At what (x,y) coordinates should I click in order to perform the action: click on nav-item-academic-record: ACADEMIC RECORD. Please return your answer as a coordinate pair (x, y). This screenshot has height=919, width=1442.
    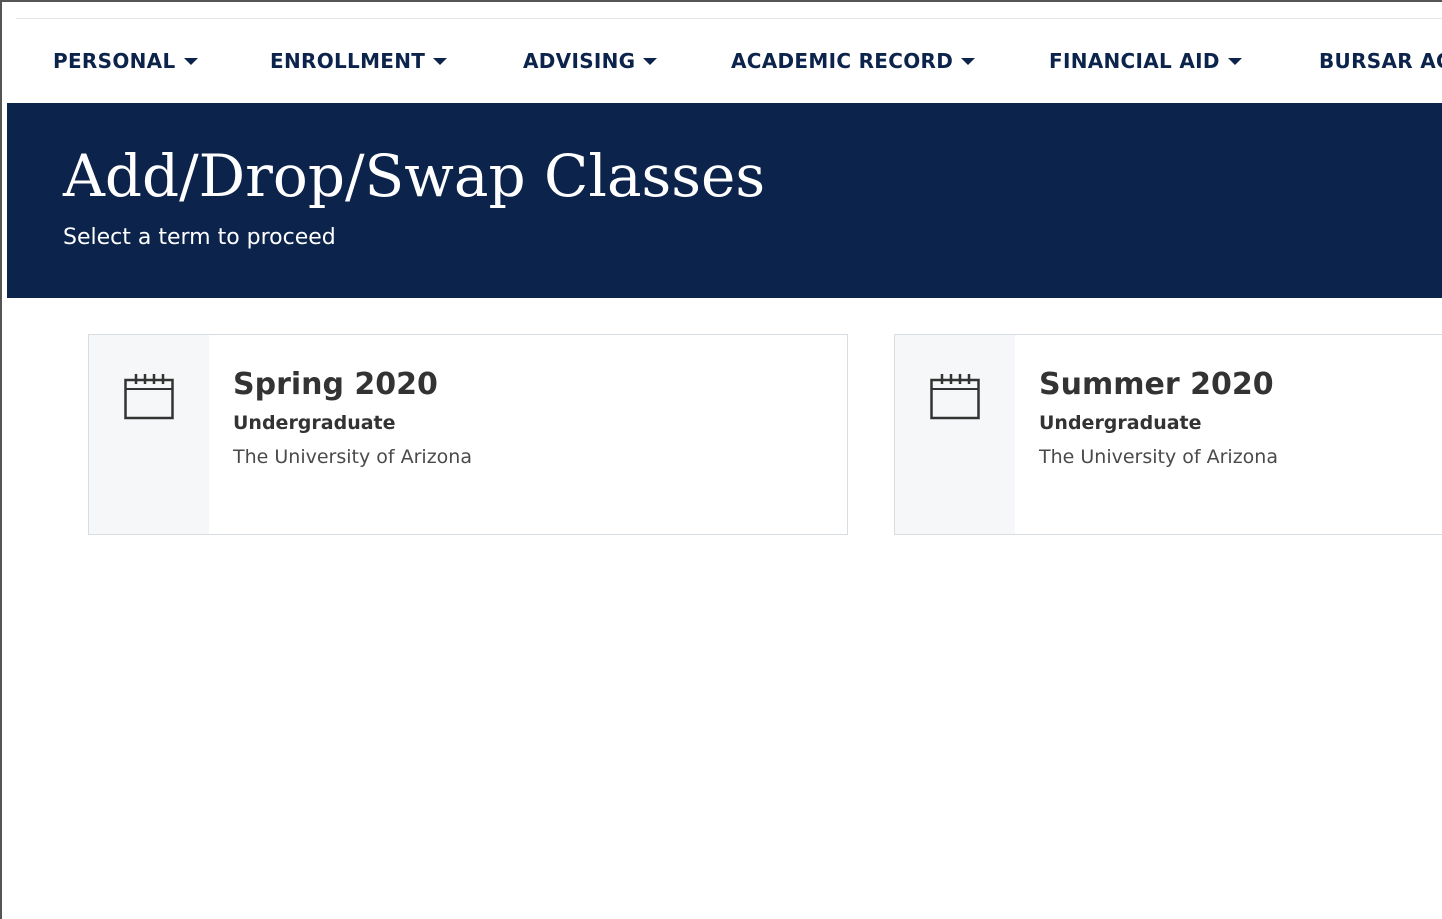
    Looking at the image, I should click on (853, 61).